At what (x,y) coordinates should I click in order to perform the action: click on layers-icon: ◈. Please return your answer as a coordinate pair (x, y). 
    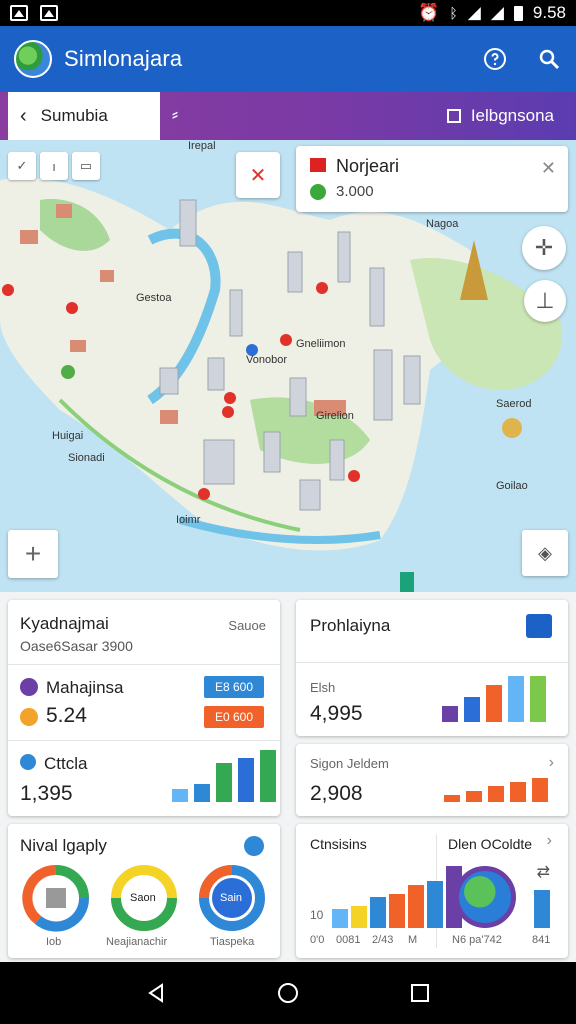
    Looking at the image, I should click on (545, 553).